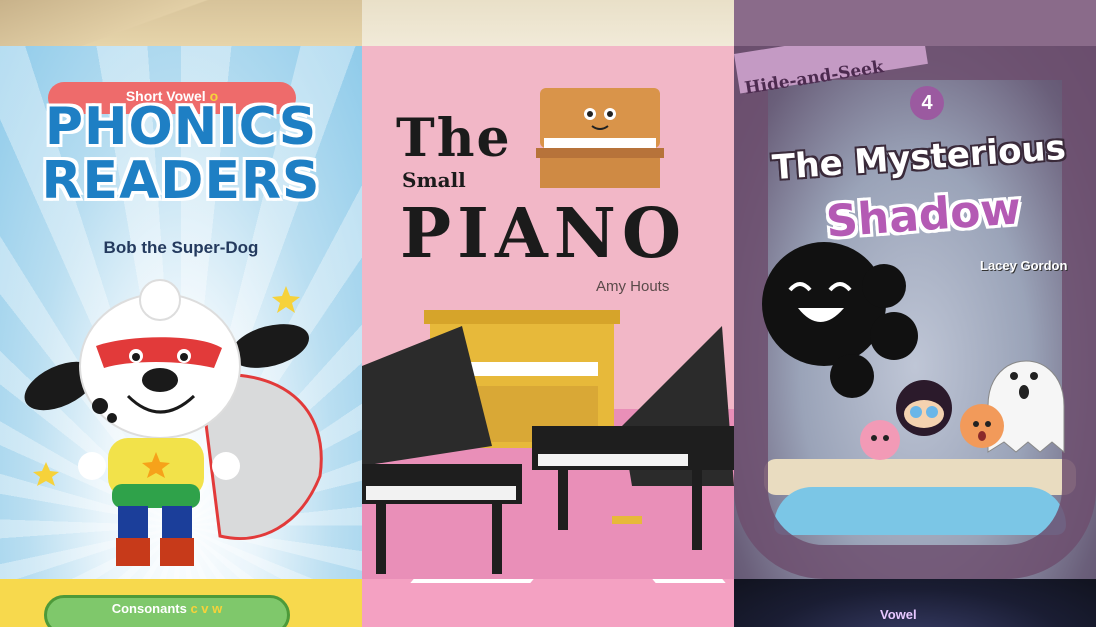  Describe the element at coordinates (206, 608) in the screenshot. I see `consonants-letters: c v w` at that location.